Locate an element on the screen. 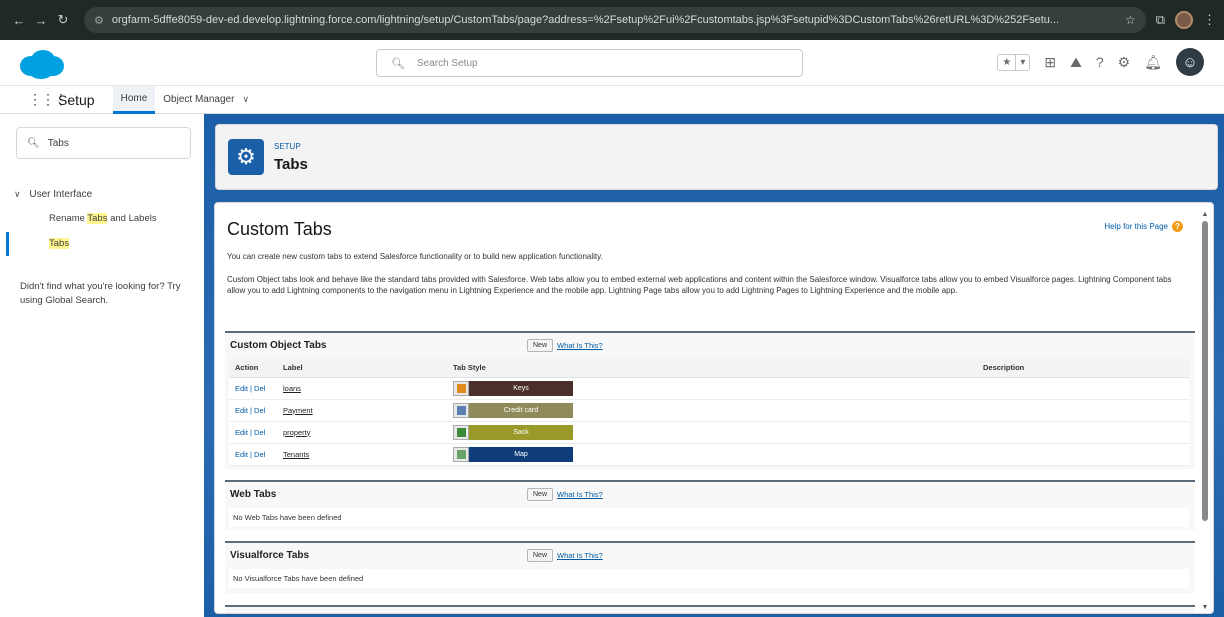 The height and width of the screenshot is (617, 1224). quick-find-input: 🔍︎ Tabs is located at coordinates (103, 143).